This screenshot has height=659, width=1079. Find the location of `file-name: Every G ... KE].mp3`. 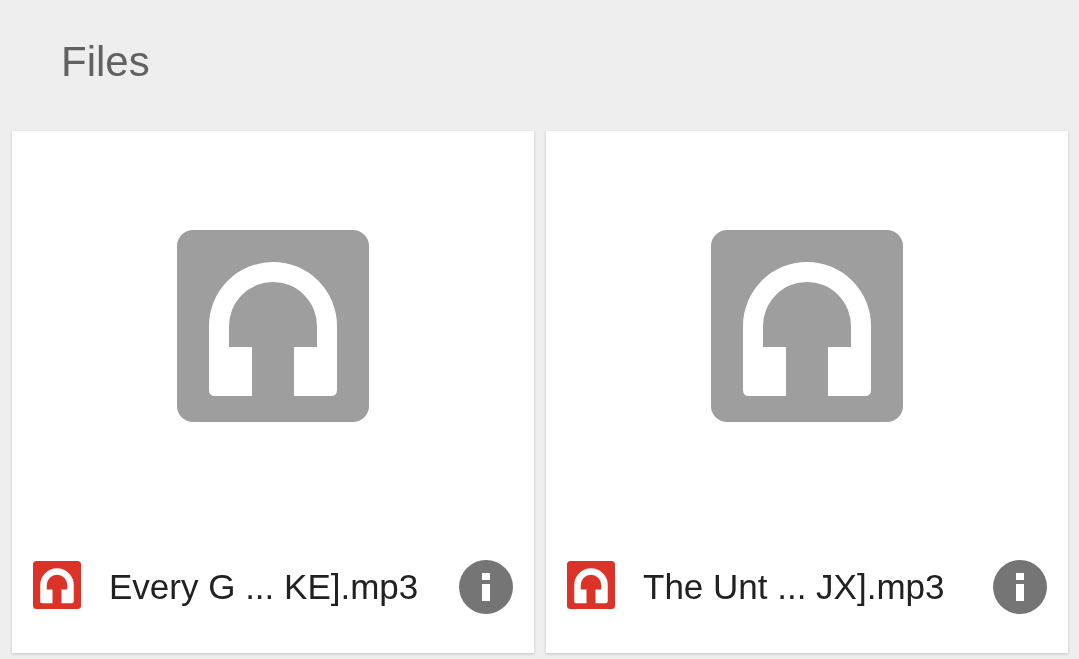

file-name: Every G ... KE].mp3 is located at coordinates (264, 587).